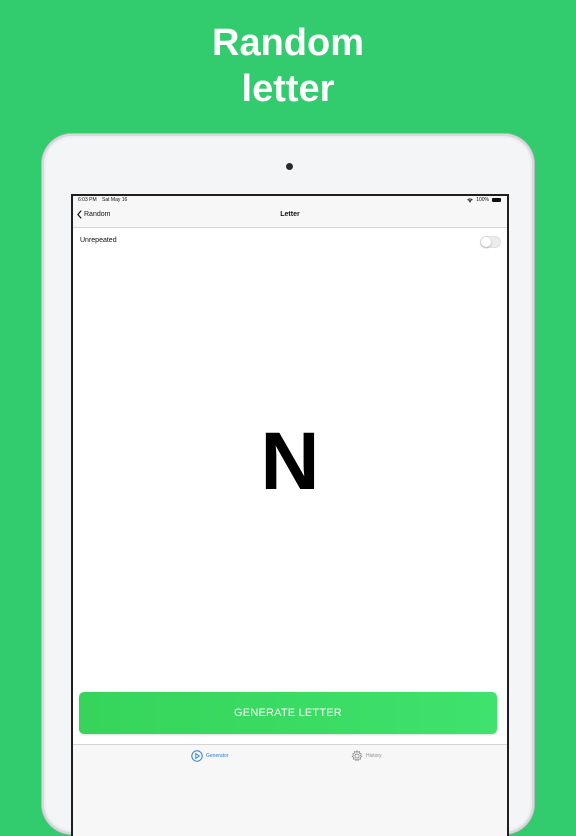  Describe the element at coordinates (288, 43) in the screenshot. I see `headline-line-1: Random` at that location.